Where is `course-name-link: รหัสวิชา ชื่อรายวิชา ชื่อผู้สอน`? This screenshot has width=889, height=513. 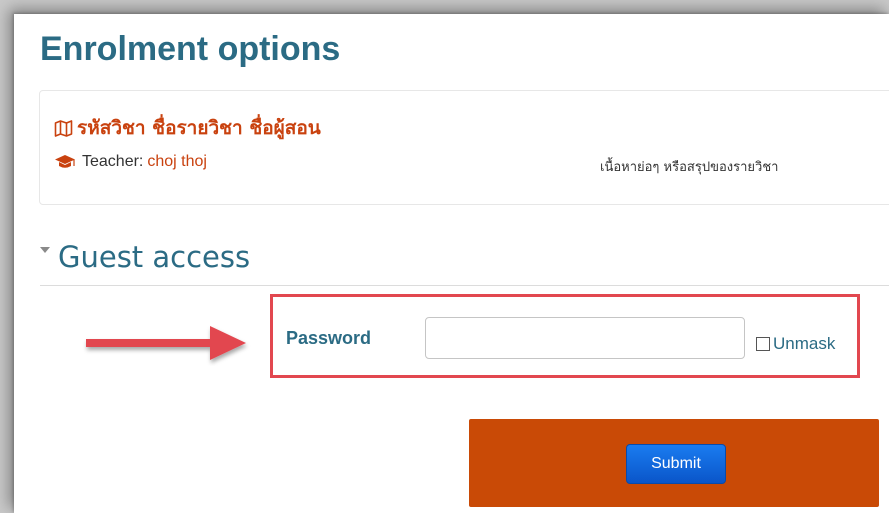
course-name-link: รหัสวิชา ชื่อรายวิชา ชื่อผู้สอน is located at coordinates (187, 128).